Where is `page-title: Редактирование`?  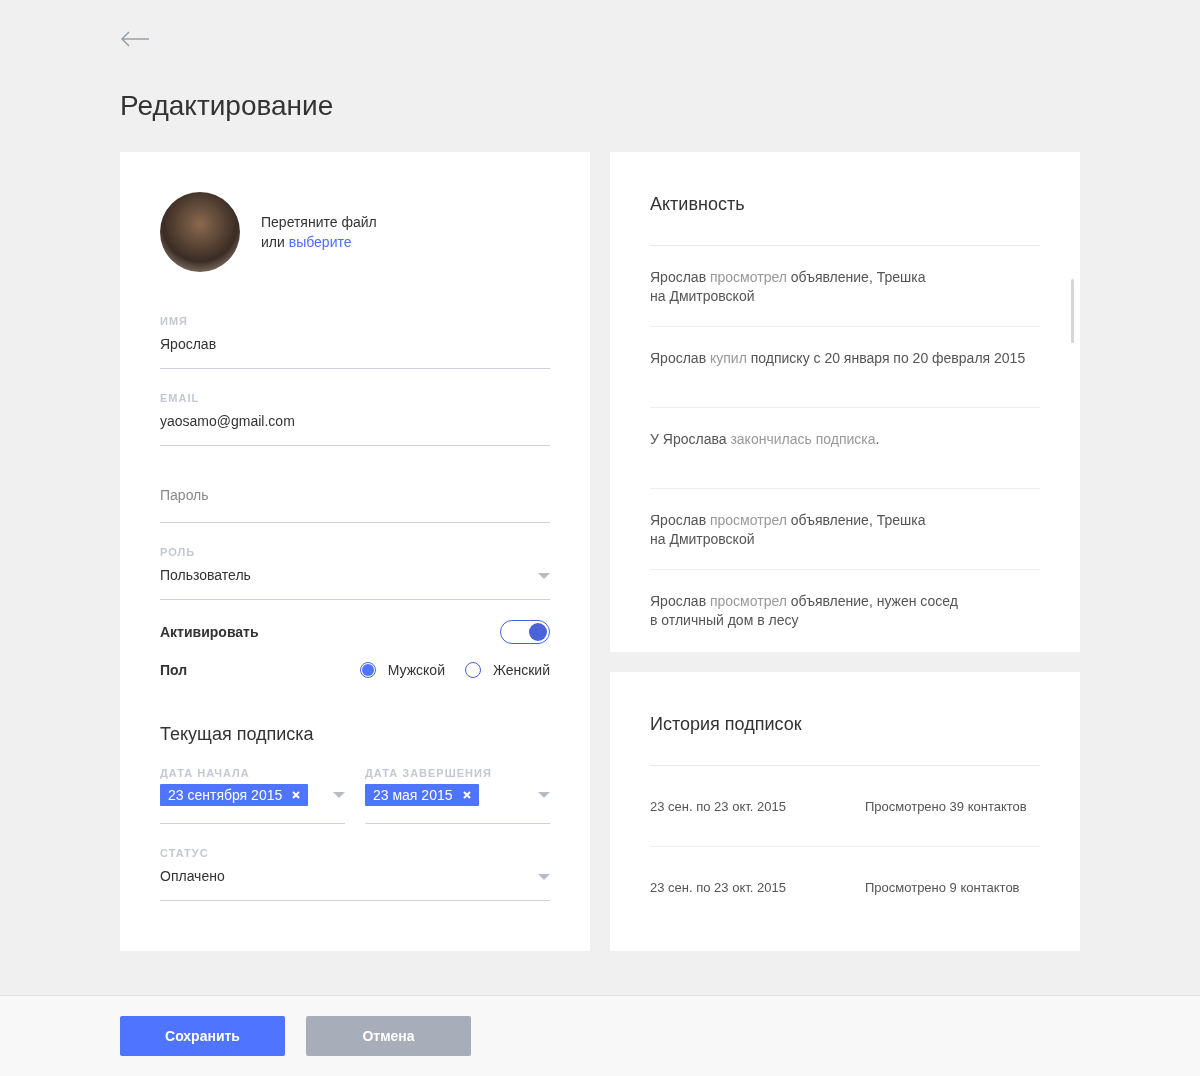
page-title: Редактирование is located at coordinates (227, 106).